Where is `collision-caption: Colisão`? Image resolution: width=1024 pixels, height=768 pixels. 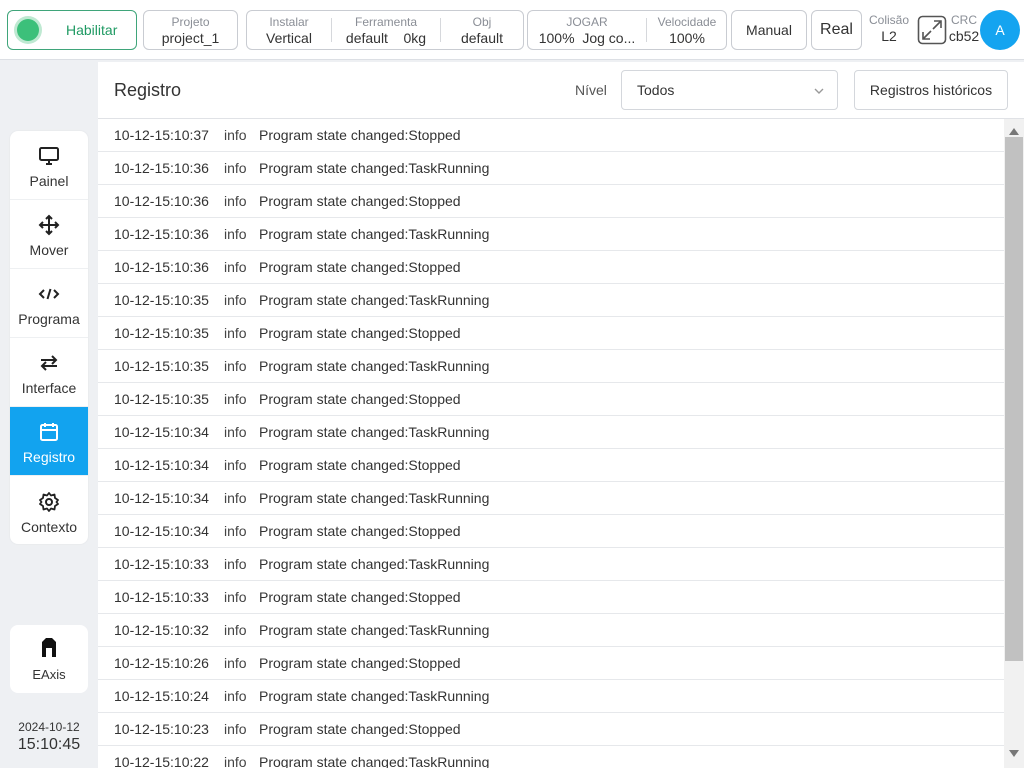
collision-caption: Colisão is located at coordinates (889, 20).